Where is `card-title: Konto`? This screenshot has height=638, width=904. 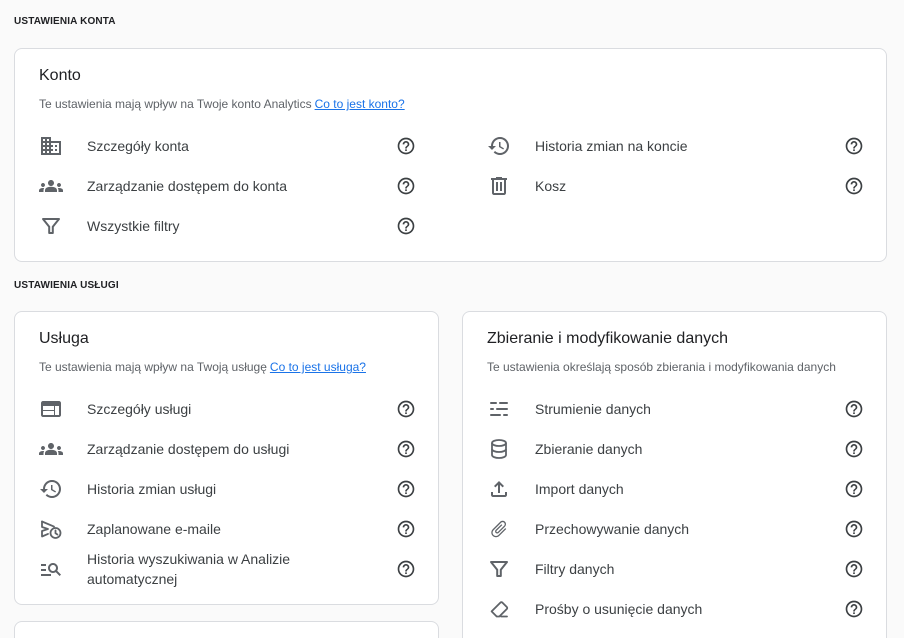
card-title: Konto is located at coordinates (60, 75).